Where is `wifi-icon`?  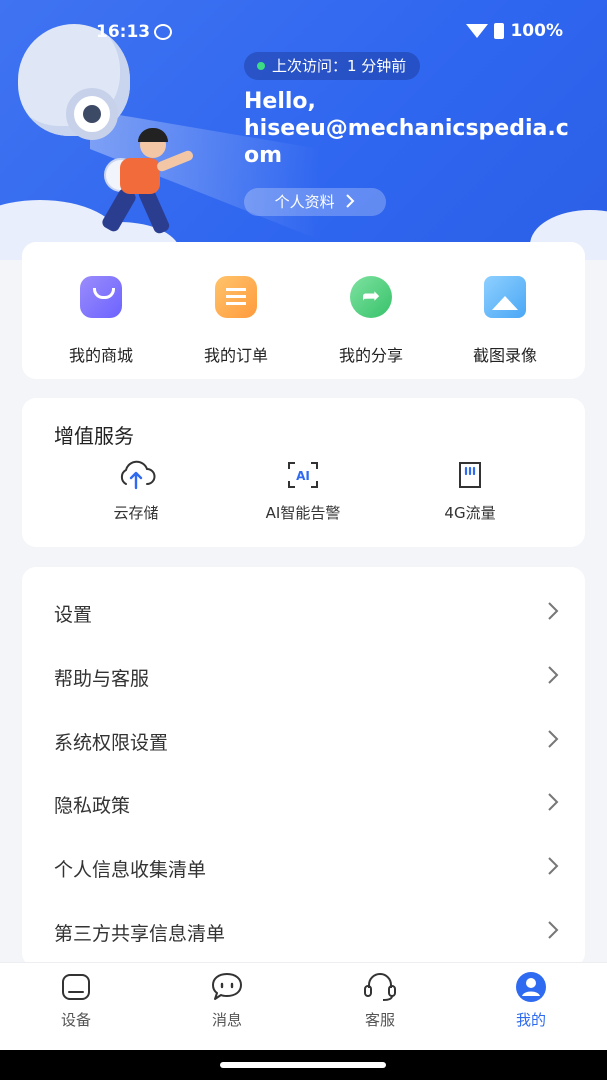 wifi-icon is located at coordinates (477, 31).